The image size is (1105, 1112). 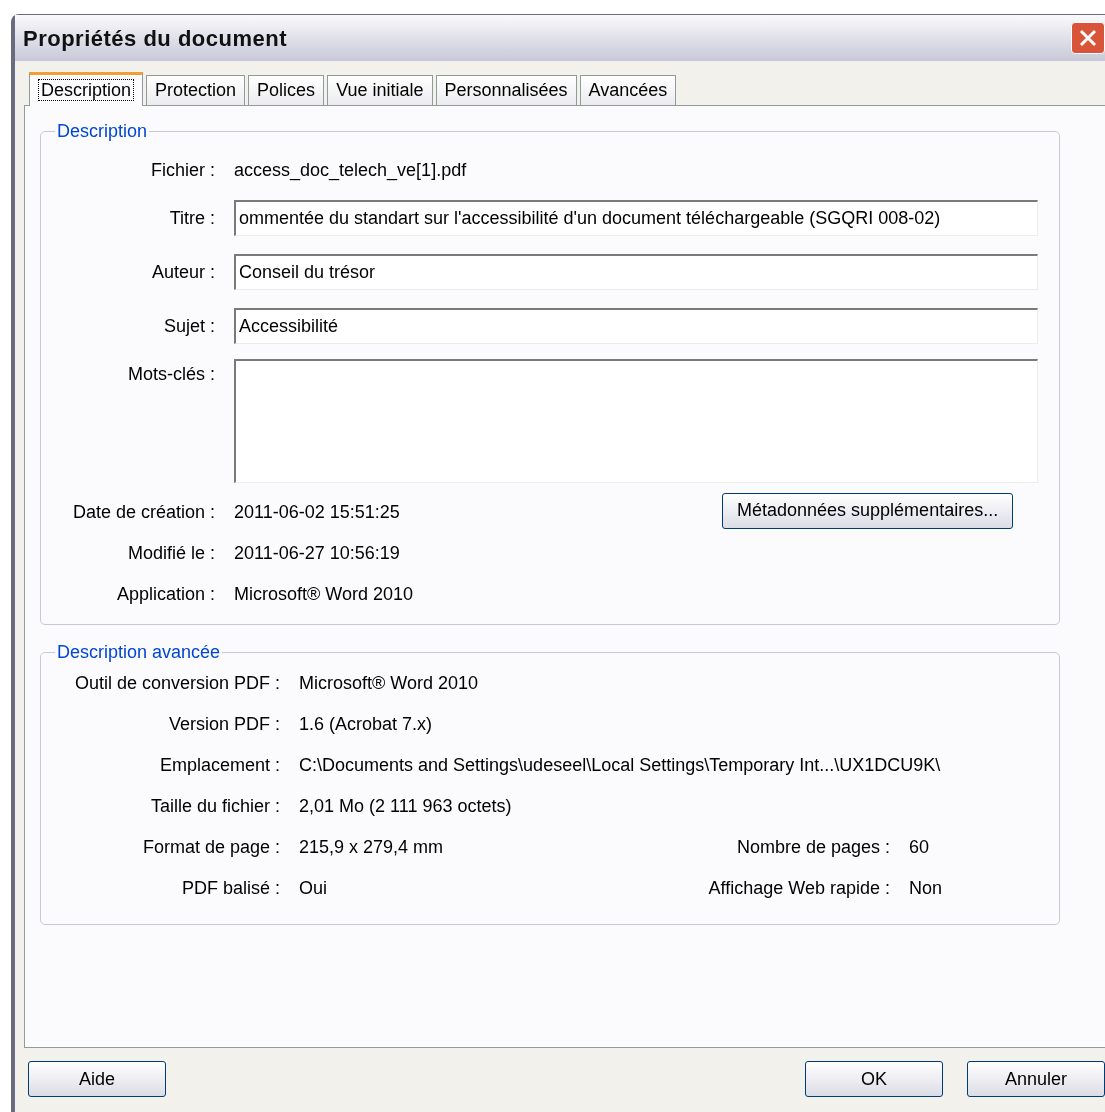 I want to click on field-label: Format de page :, so click(x=211, y=847).